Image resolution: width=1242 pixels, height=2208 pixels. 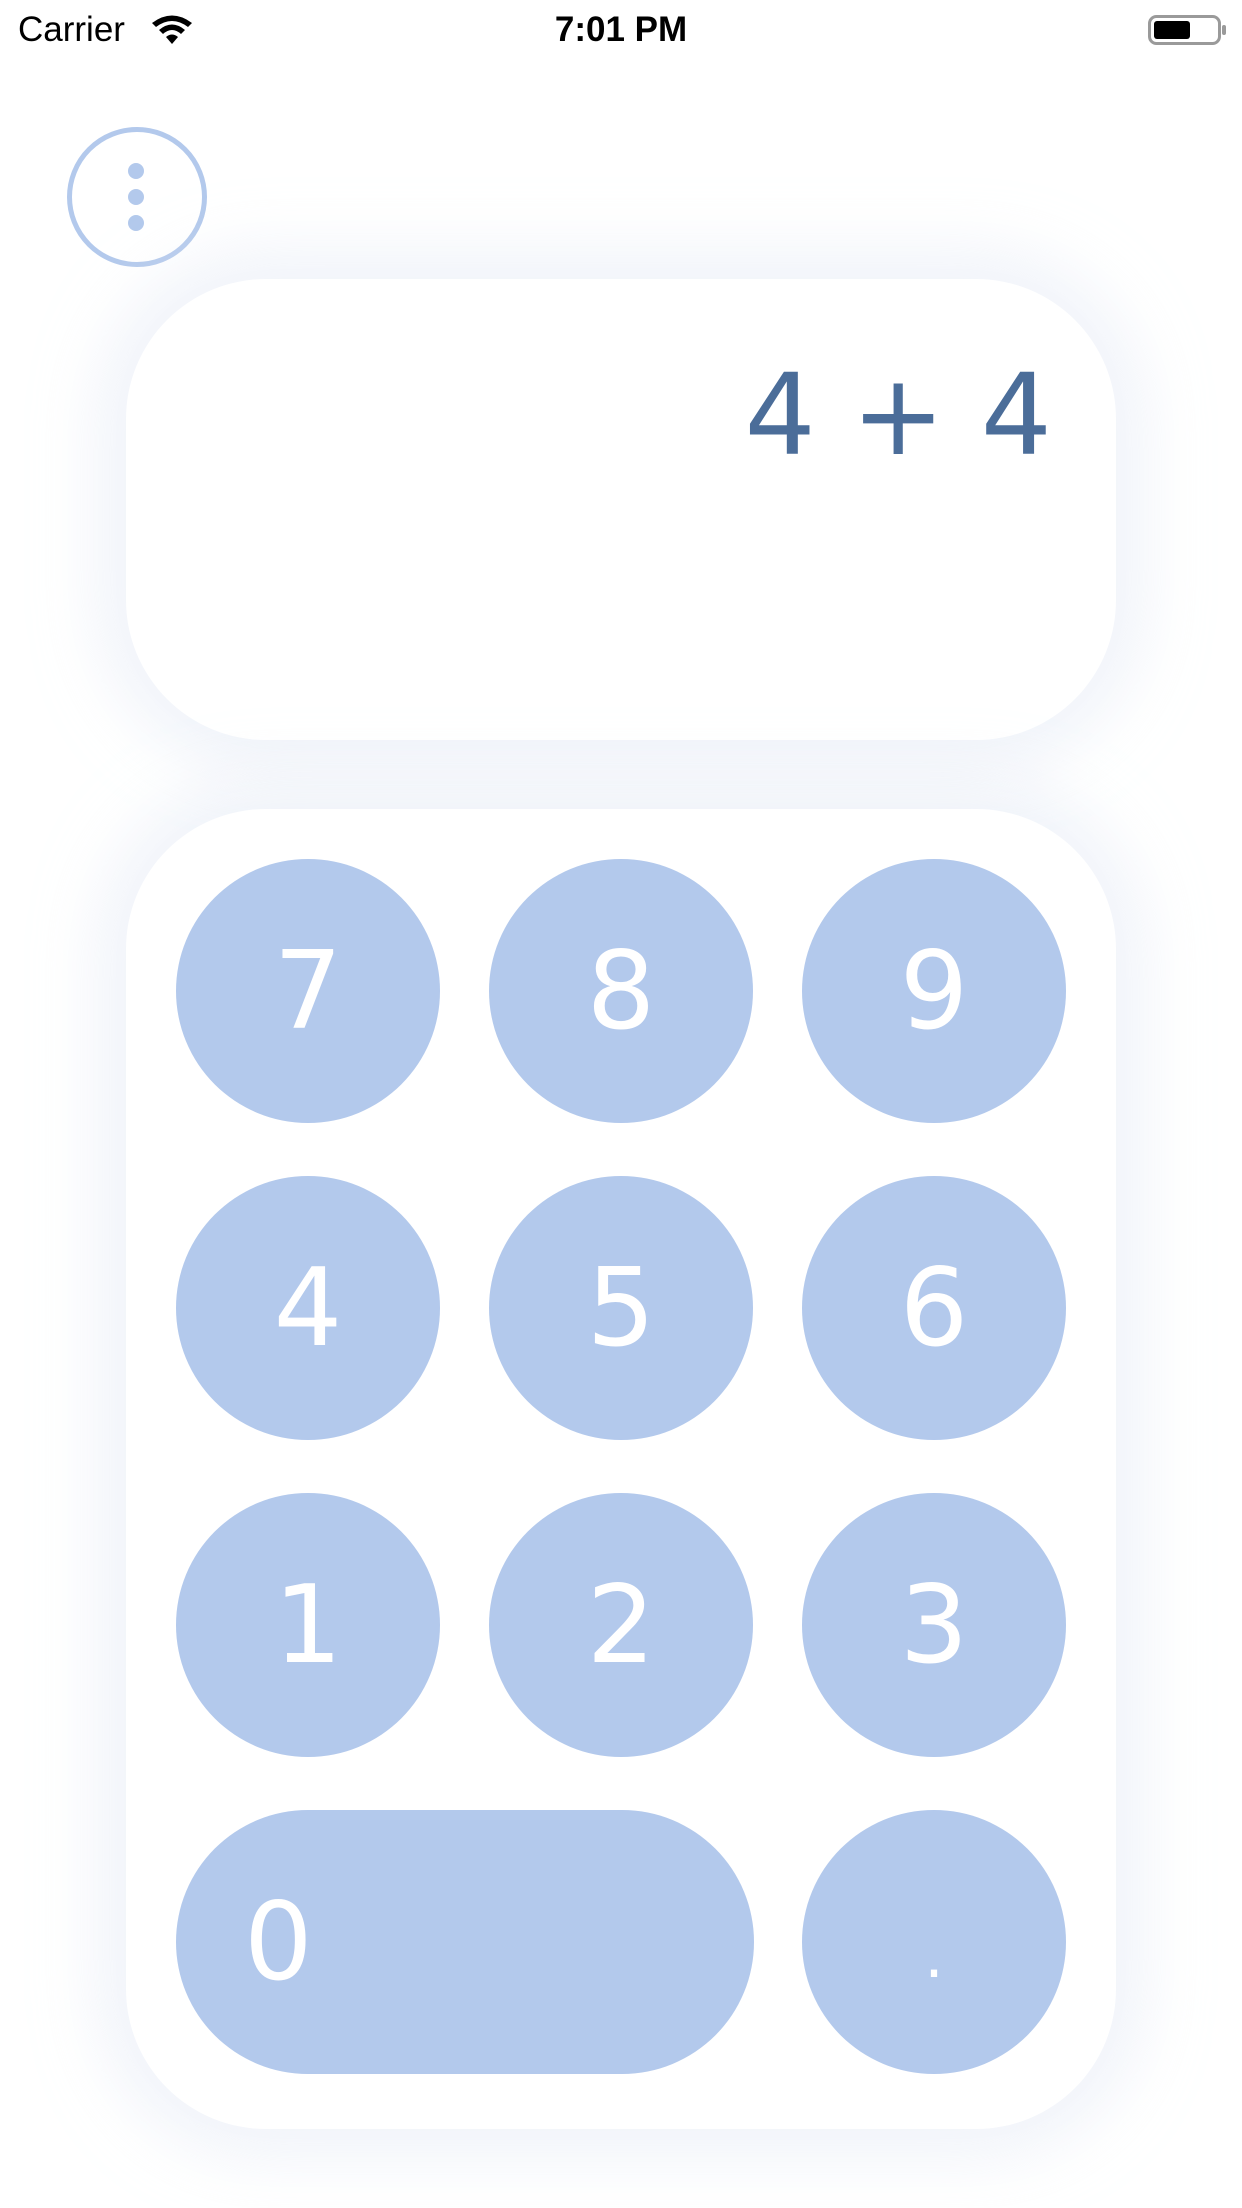 What do you see at coordinates (621, 1625) in the screenshot?
I see `key-2: 2` at bounding box center [621, 1625].